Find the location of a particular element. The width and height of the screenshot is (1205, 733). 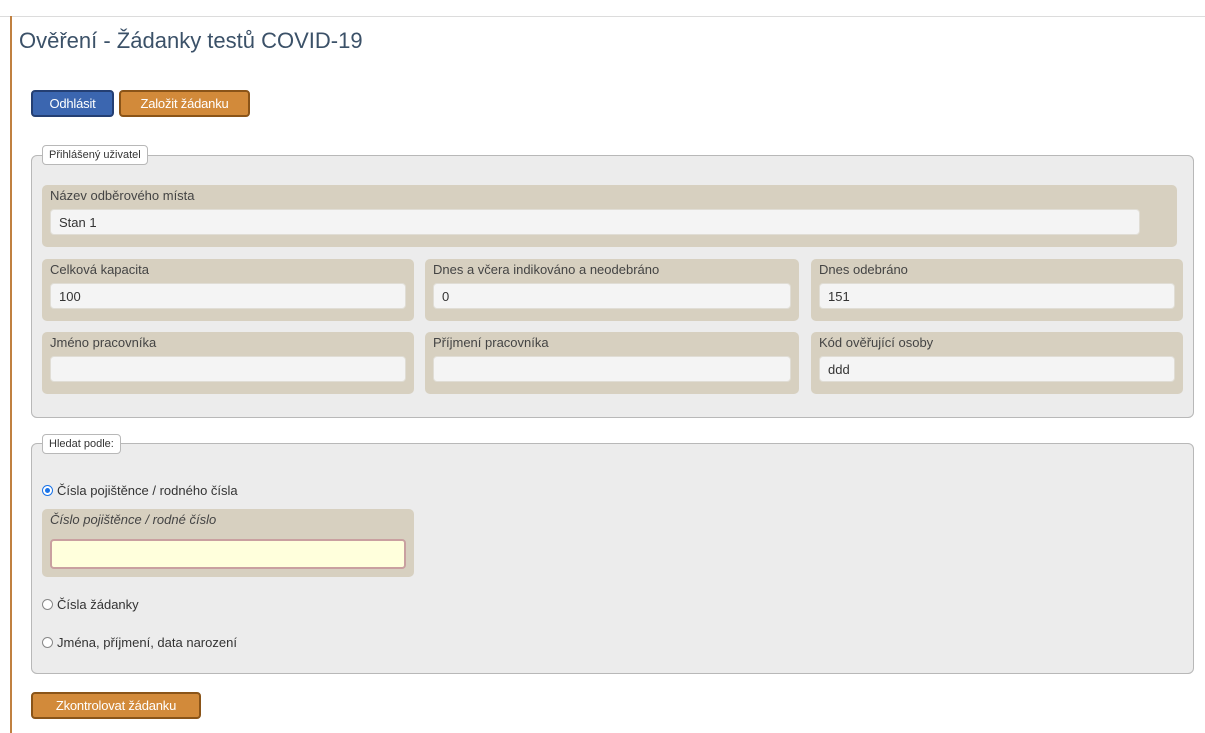

search-by-name-option: Jména, příjmení, data narození is located at coordinates (139, 642).